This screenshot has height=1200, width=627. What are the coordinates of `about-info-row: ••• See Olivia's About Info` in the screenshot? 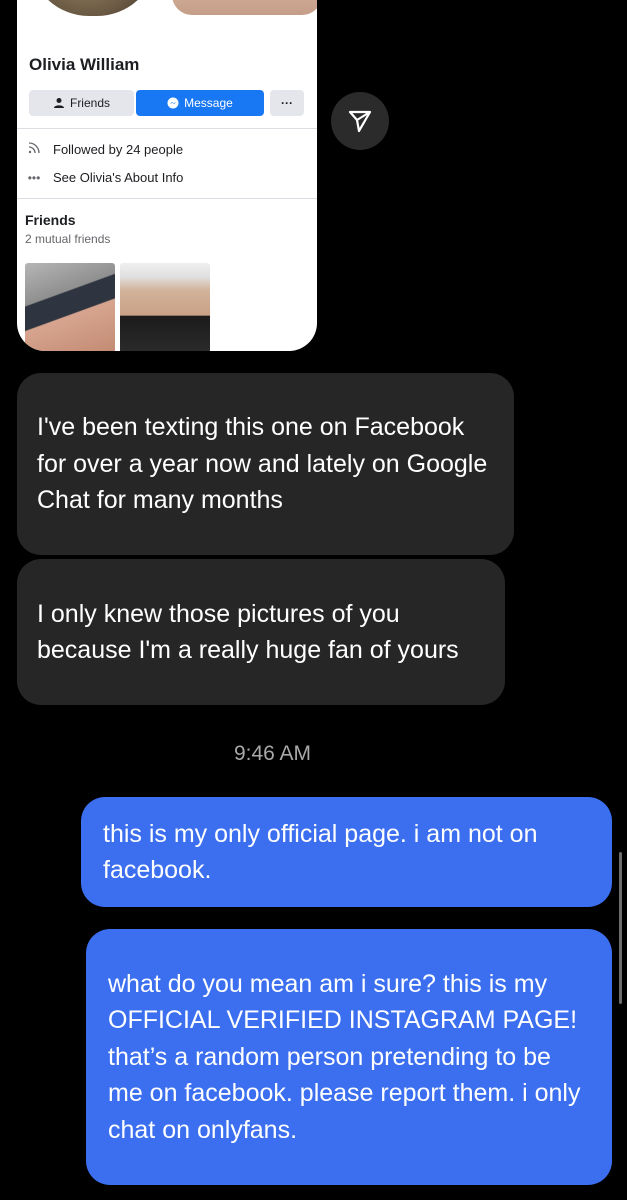 It's located at (104, 177).